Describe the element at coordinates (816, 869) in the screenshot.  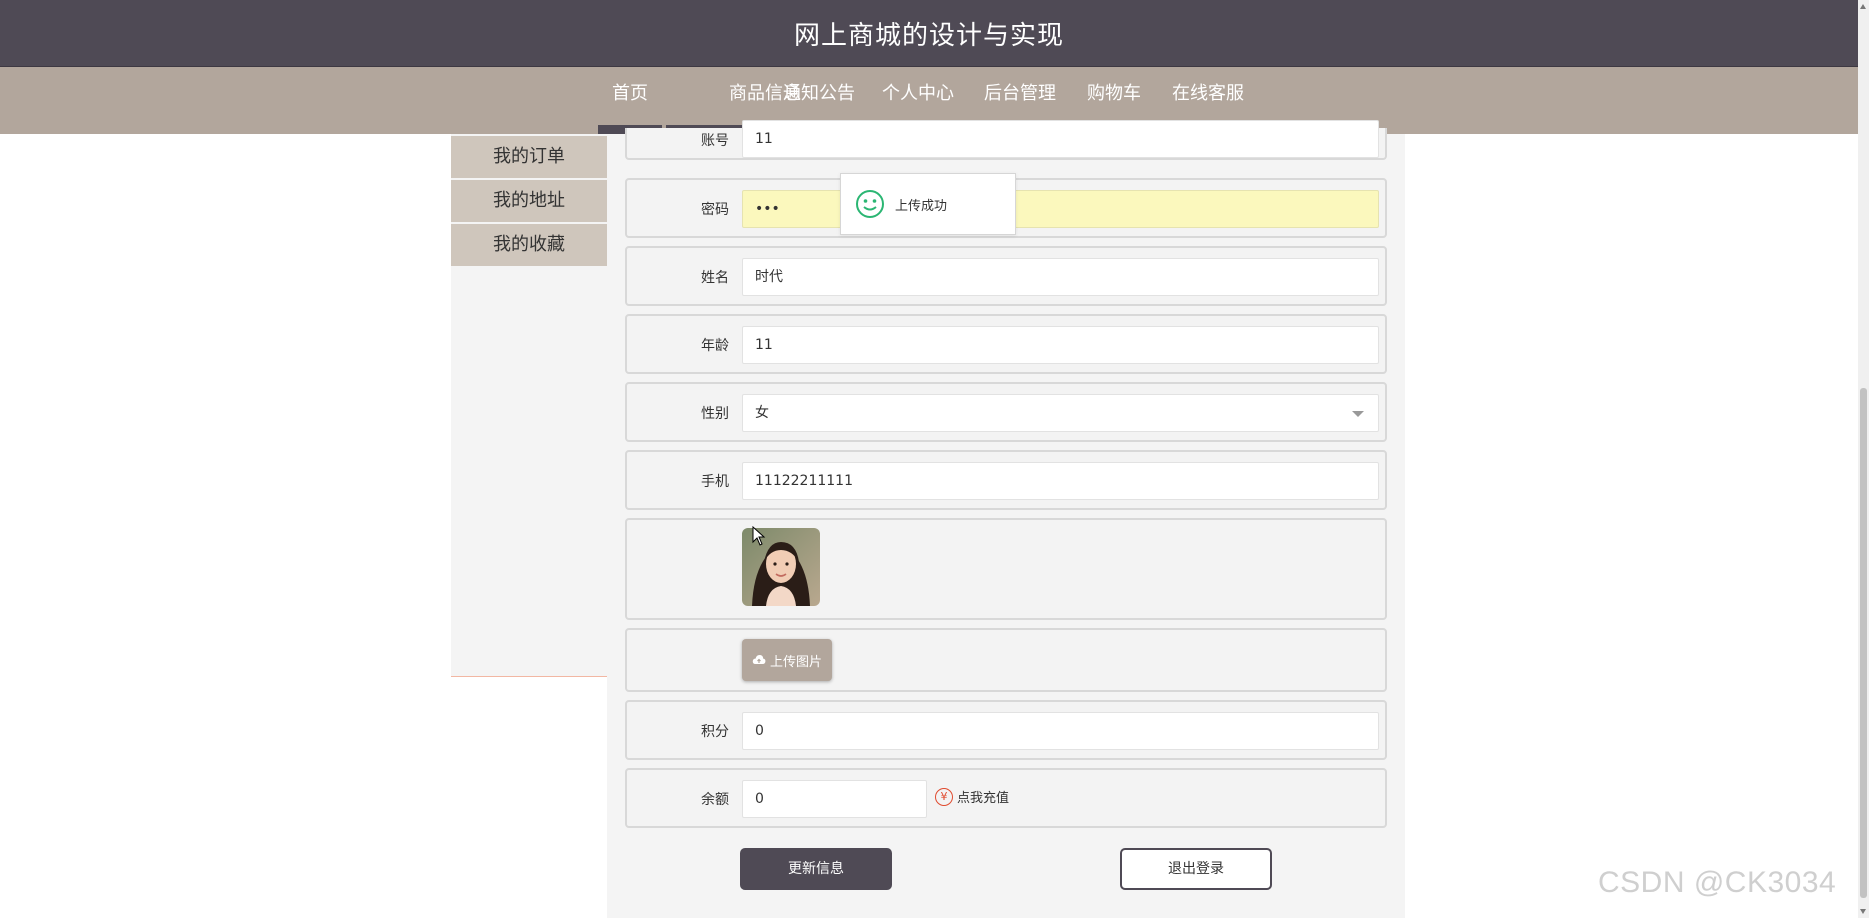
I see `update-info-button: 更新信息` at that location.